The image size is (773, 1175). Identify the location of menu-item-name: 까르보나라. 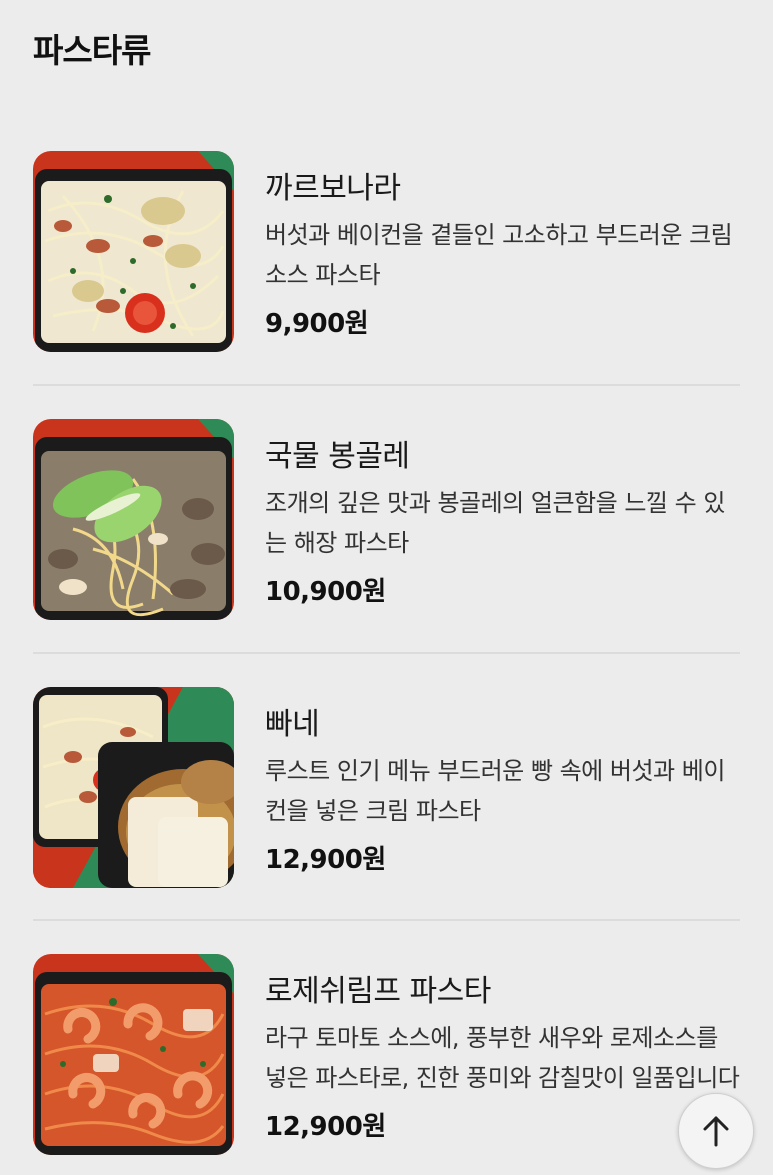
(333, 188).